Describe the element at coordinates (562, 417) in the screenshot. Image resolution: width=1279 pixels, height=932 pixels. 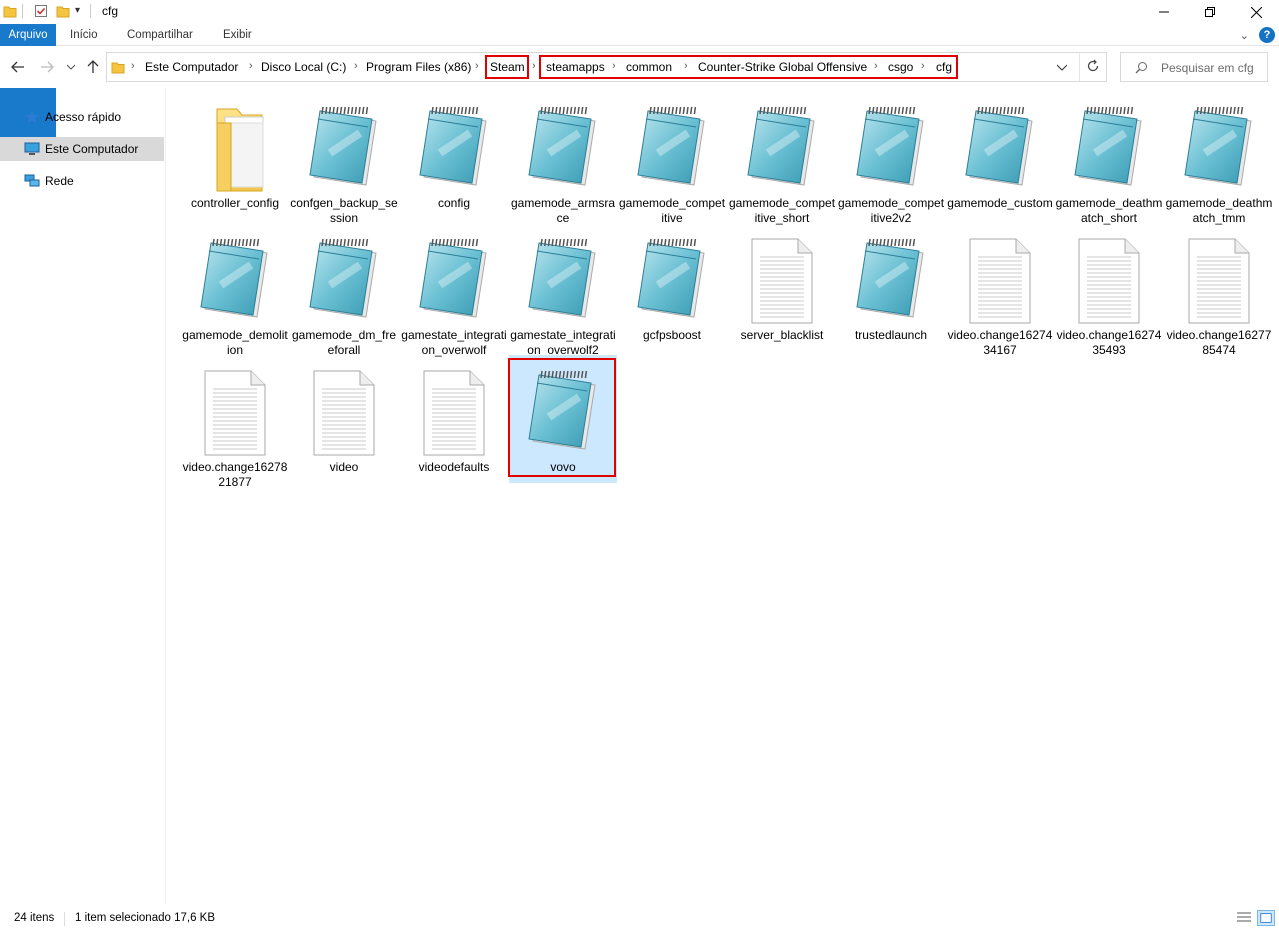
I see `annotation-box-selected-file` at that location.